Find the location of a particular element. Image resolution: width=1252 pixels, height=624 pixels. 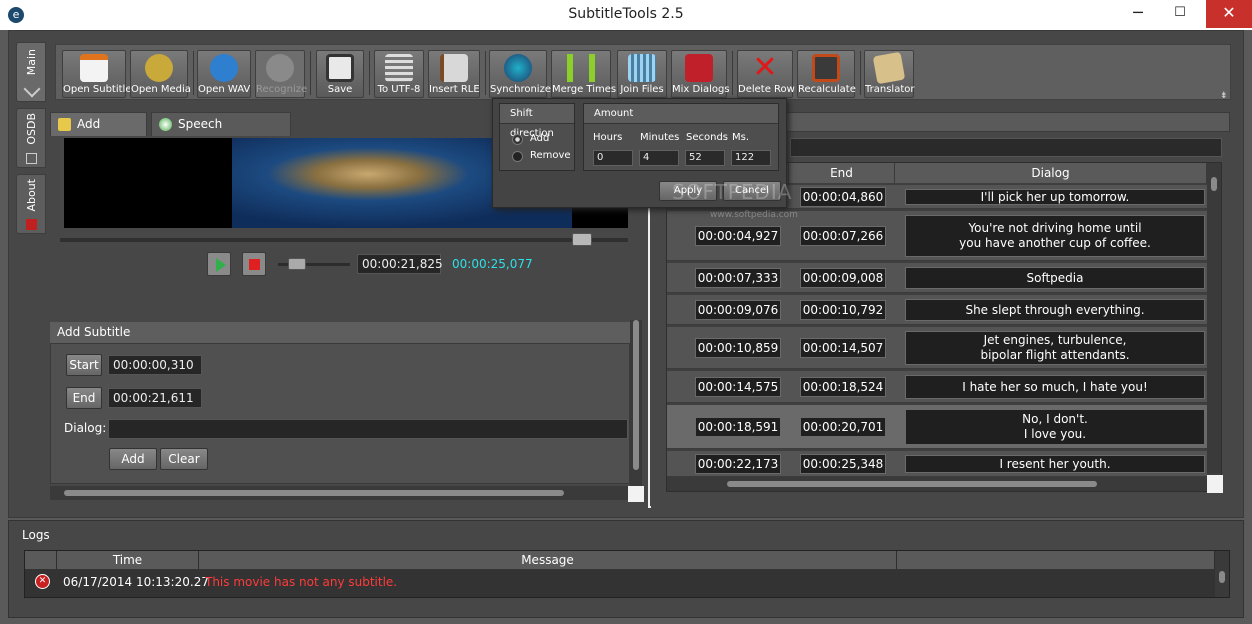

save-button: Save is located at coordinates (340, 74).